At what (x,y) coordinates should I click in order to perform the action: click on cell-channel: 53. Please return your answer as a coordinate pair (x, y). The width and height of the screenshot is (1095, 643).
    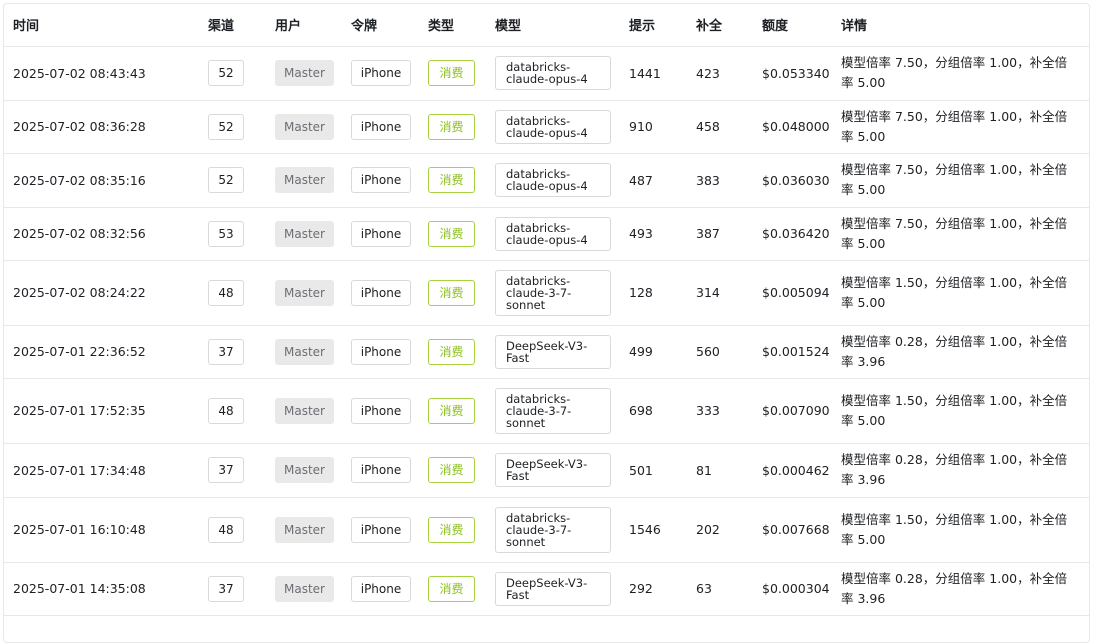
    Looking at the image, I should click on (232, 234).